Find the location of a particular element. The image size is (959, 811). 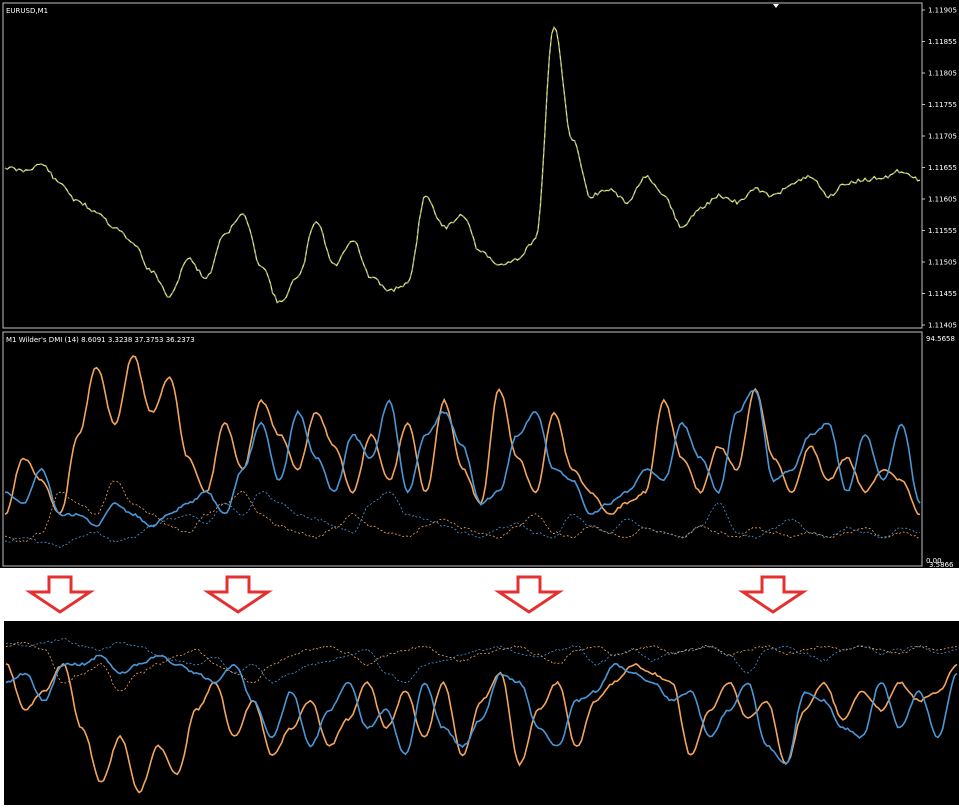

price-tick-label: 1.11755 is located at coordinates (942, 105).